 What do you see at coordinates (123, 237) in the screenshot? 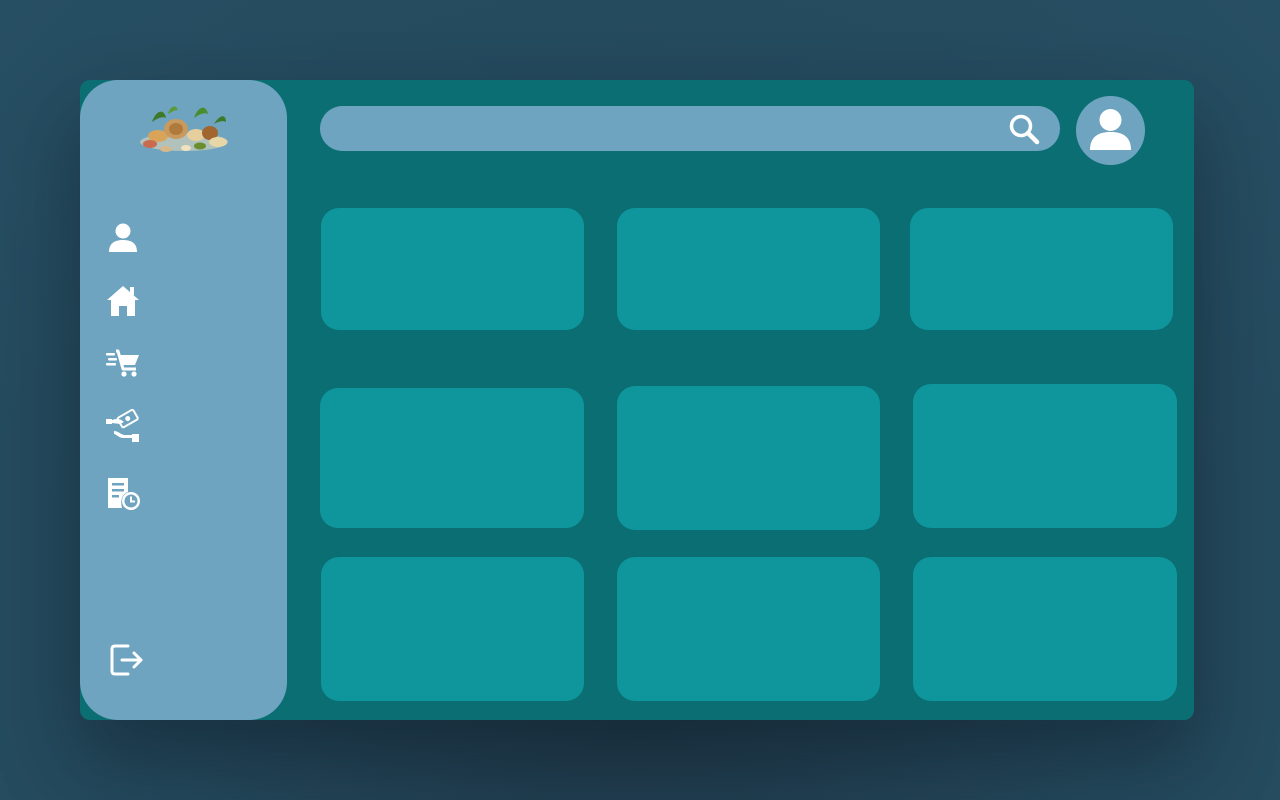
I see `user-icon` at bounding box center [123, 237].